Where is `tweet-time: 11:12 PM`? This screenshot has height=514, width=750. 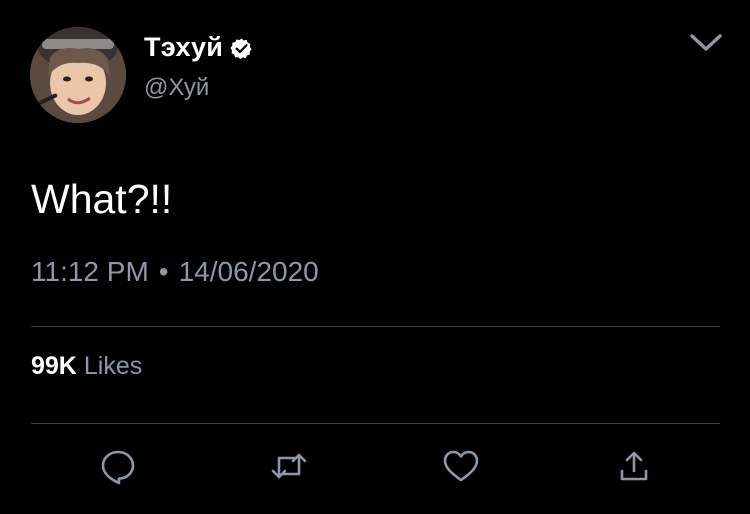 tweet-time: 11:12 PM is located at coordinates (90, 272).